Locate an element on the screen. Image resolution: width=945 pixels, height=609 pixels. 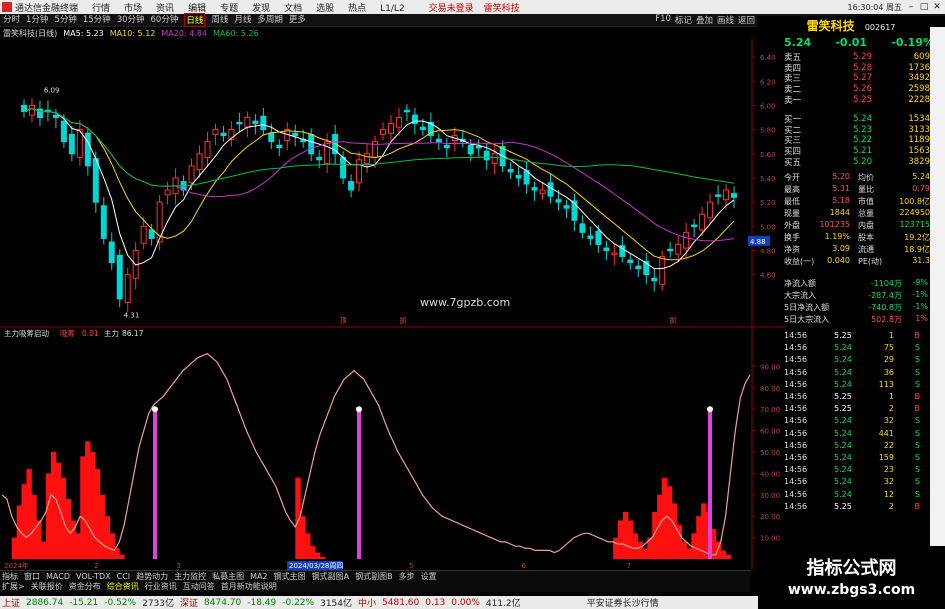
menu-item: 热点 is located at coordinates (357, 9).